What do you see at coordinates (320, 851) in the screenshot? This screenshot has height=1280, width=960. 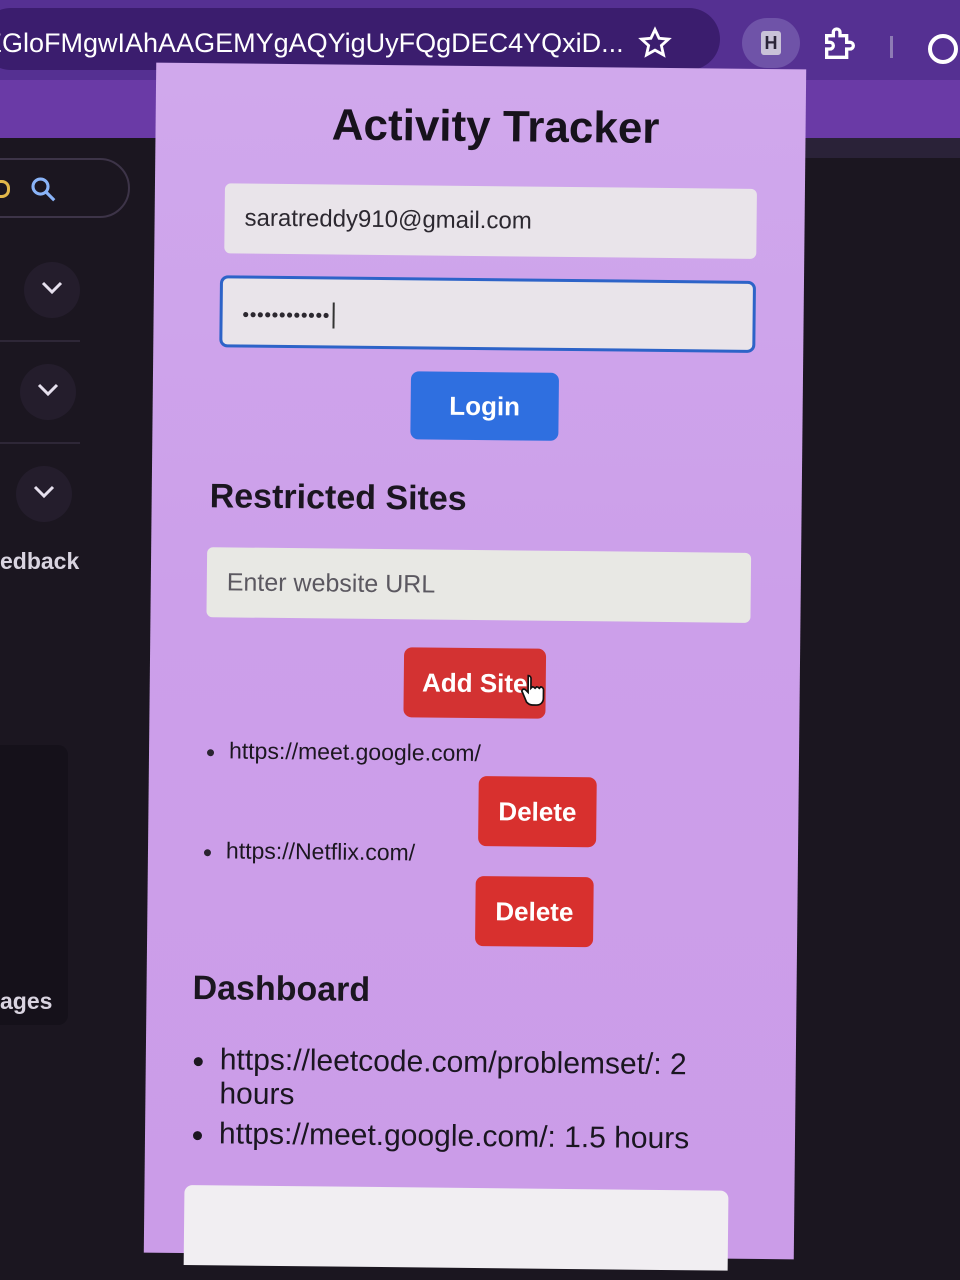 I see `restricted-site-url: https://Netflix.com/` at bounding box center [320, 851].